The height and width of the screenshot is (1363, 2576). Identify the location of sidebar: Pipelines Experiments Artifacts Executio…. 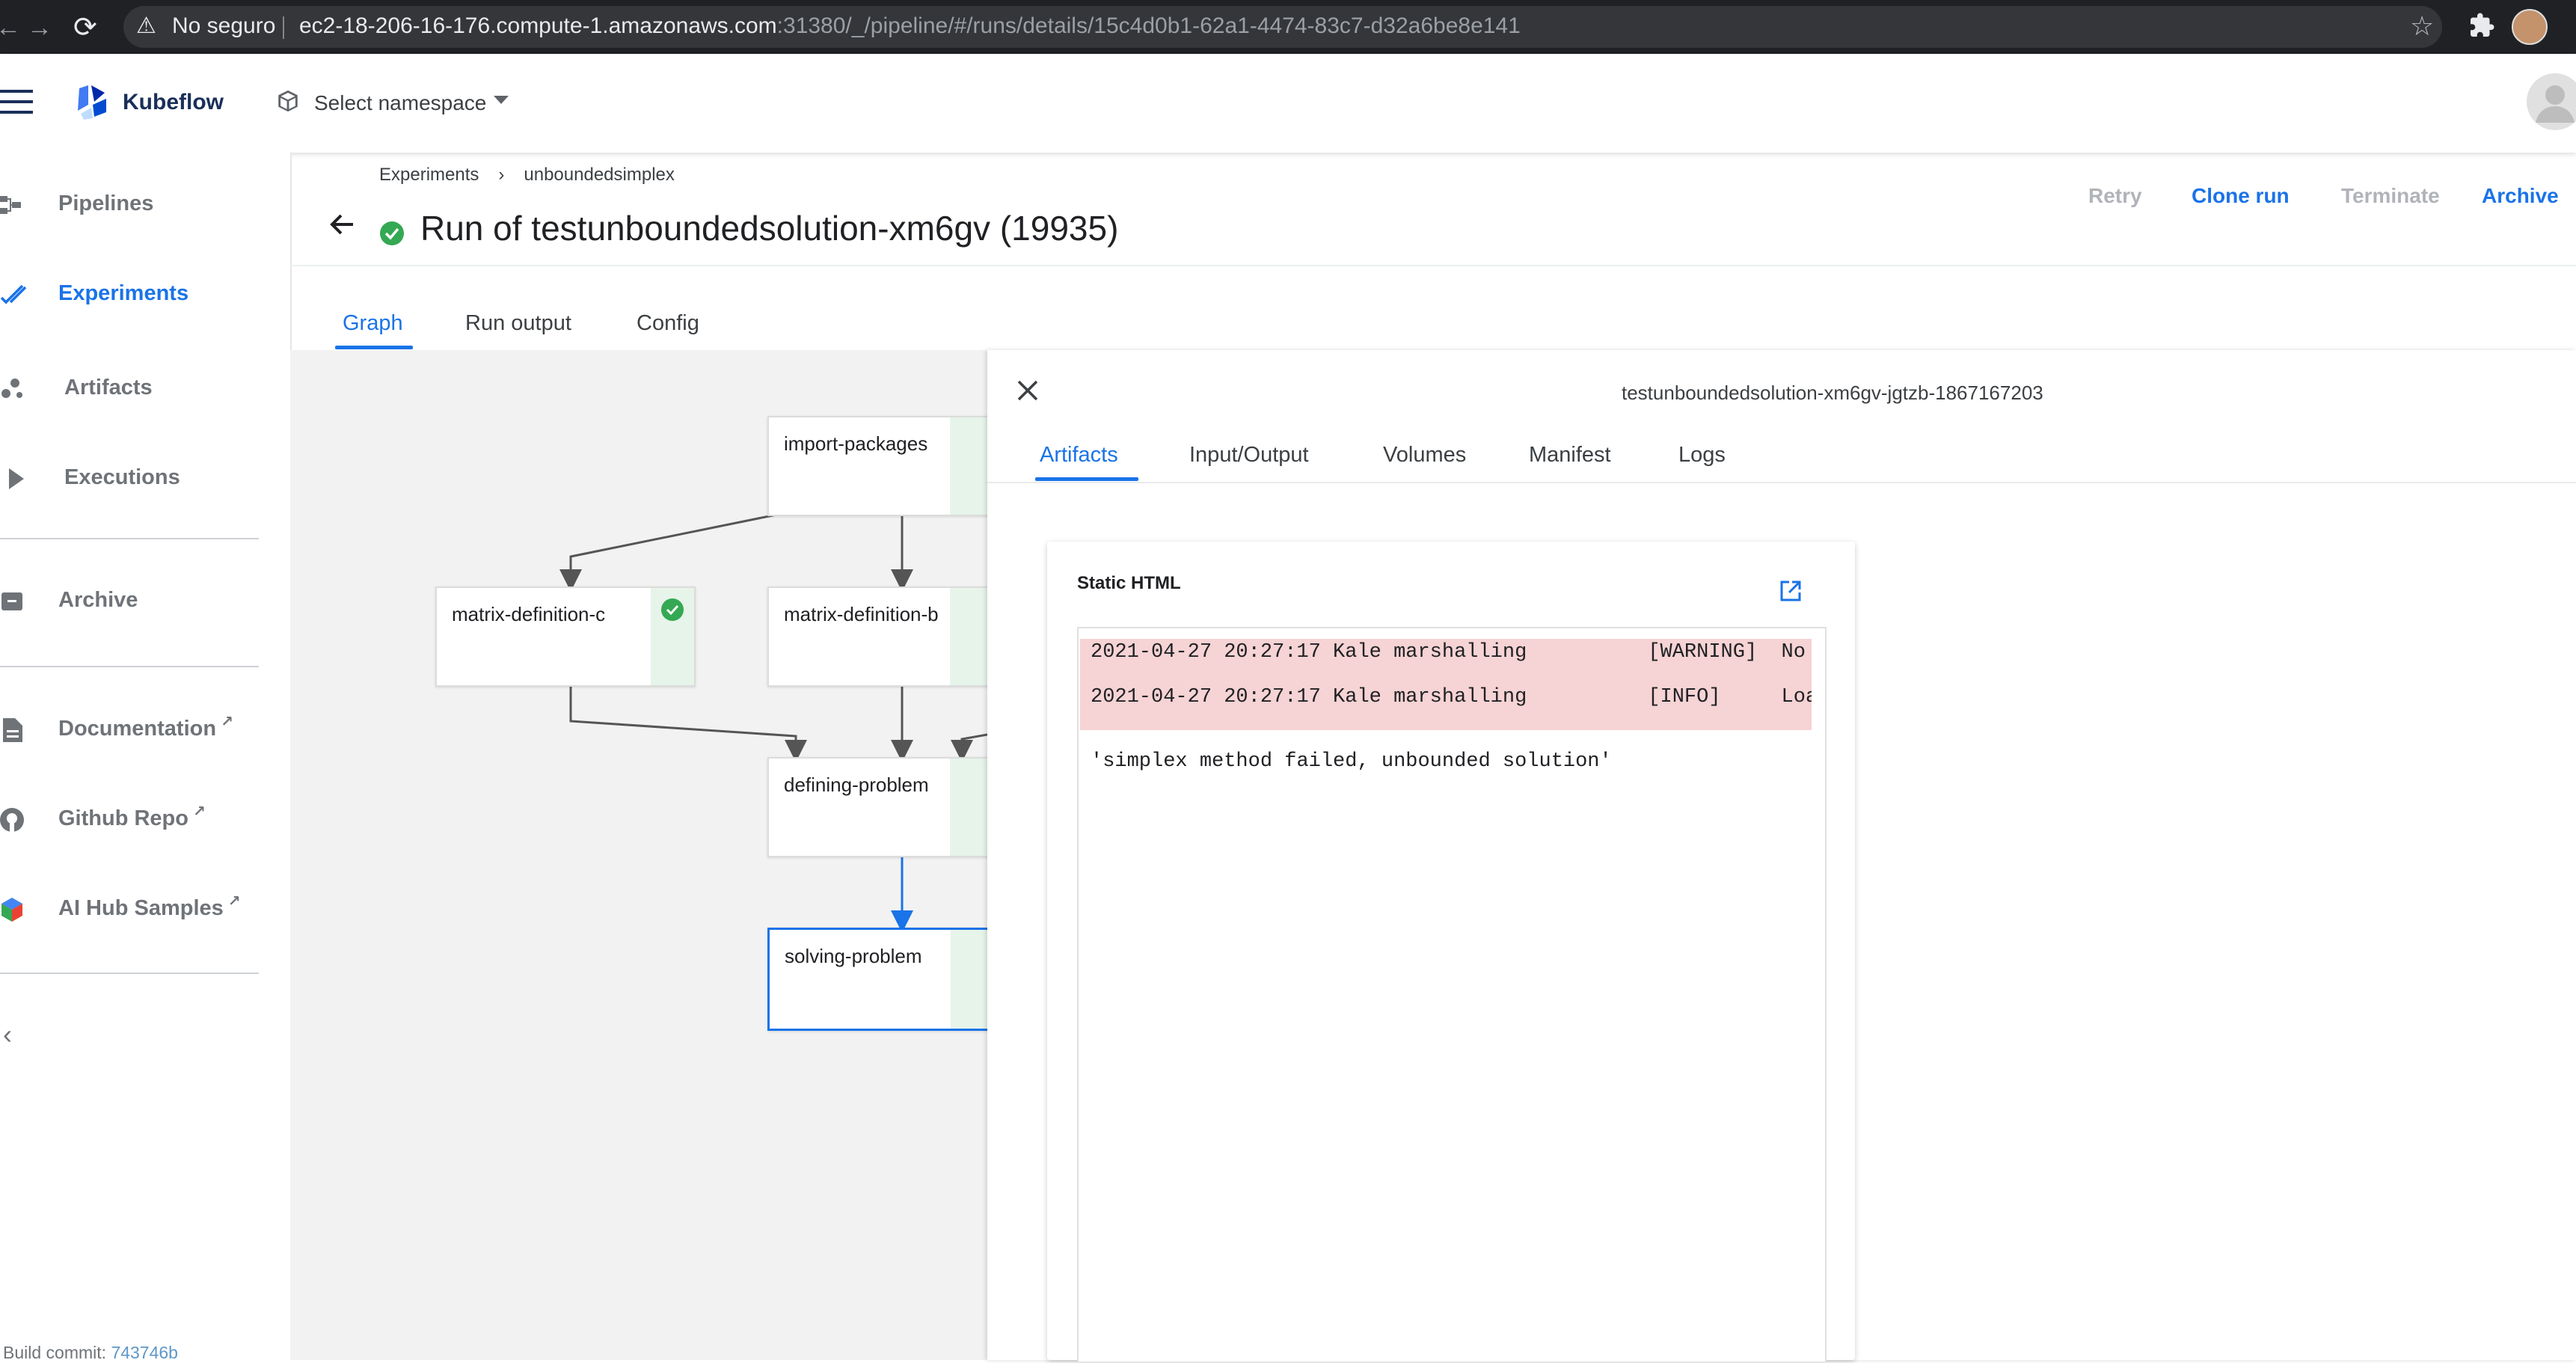
(146, 756).